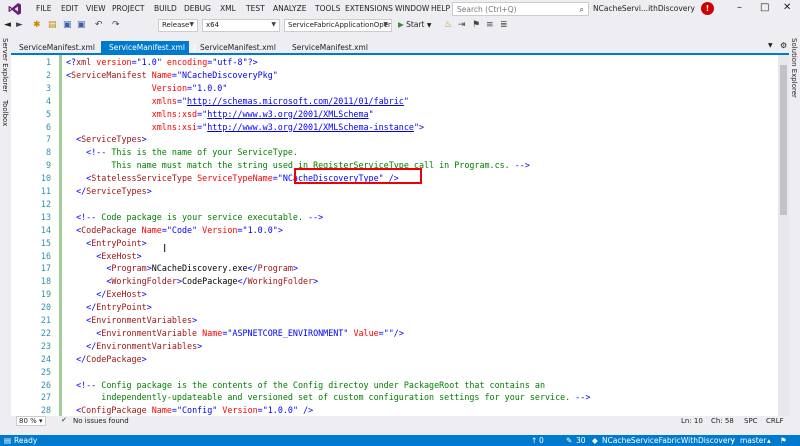  Describe the element at coordinates (255, 8) in the screenshot. I see `menu-test: TEST` at that location.